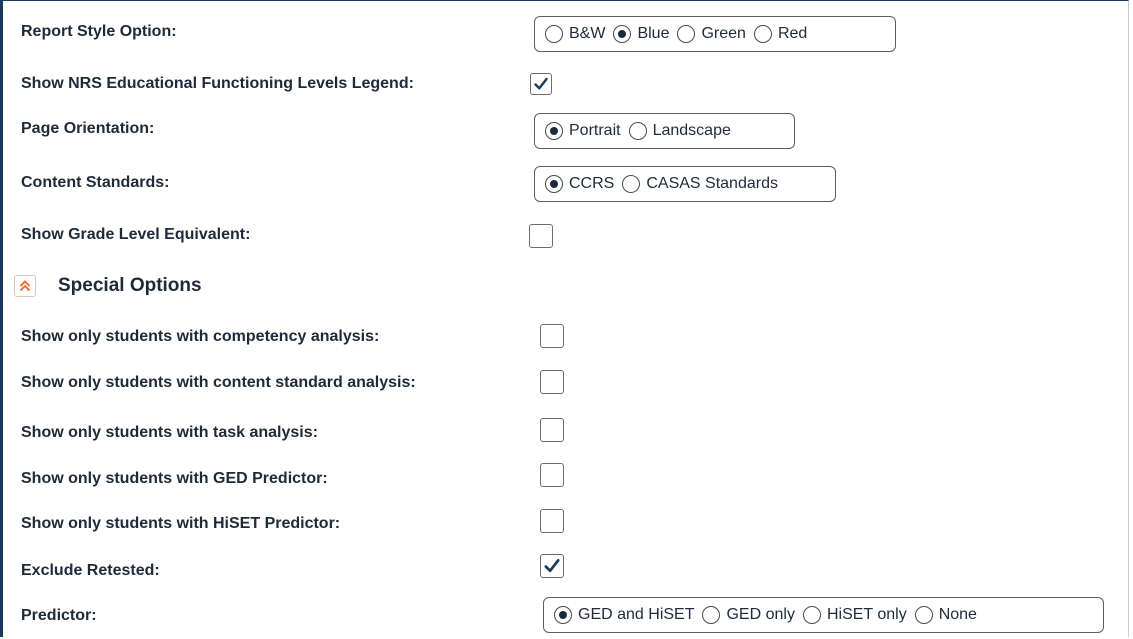  What do you see at coordinates (583, 131) in the screenshot?
I see `orientation-option-portrait: Portrait` at bounding box center [583, 131].